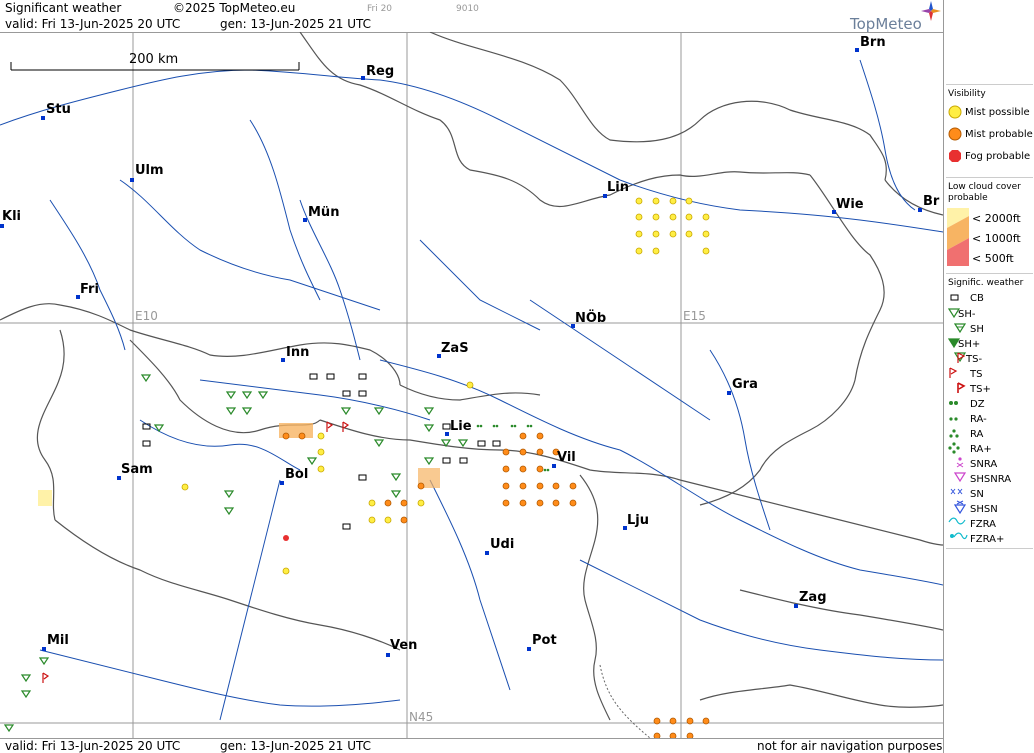 This screenshot has height=753, width=1034. Describe the element at coordinates (980, 389) in the screenshot. I see `legend-ts-plus: TS+` at that location.